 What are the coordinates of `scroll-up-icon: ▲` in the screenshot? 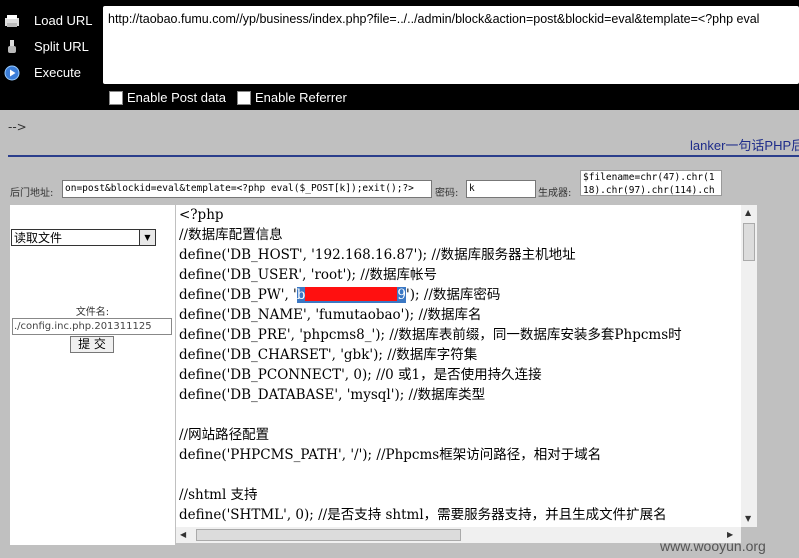 It's located at (748, 212).